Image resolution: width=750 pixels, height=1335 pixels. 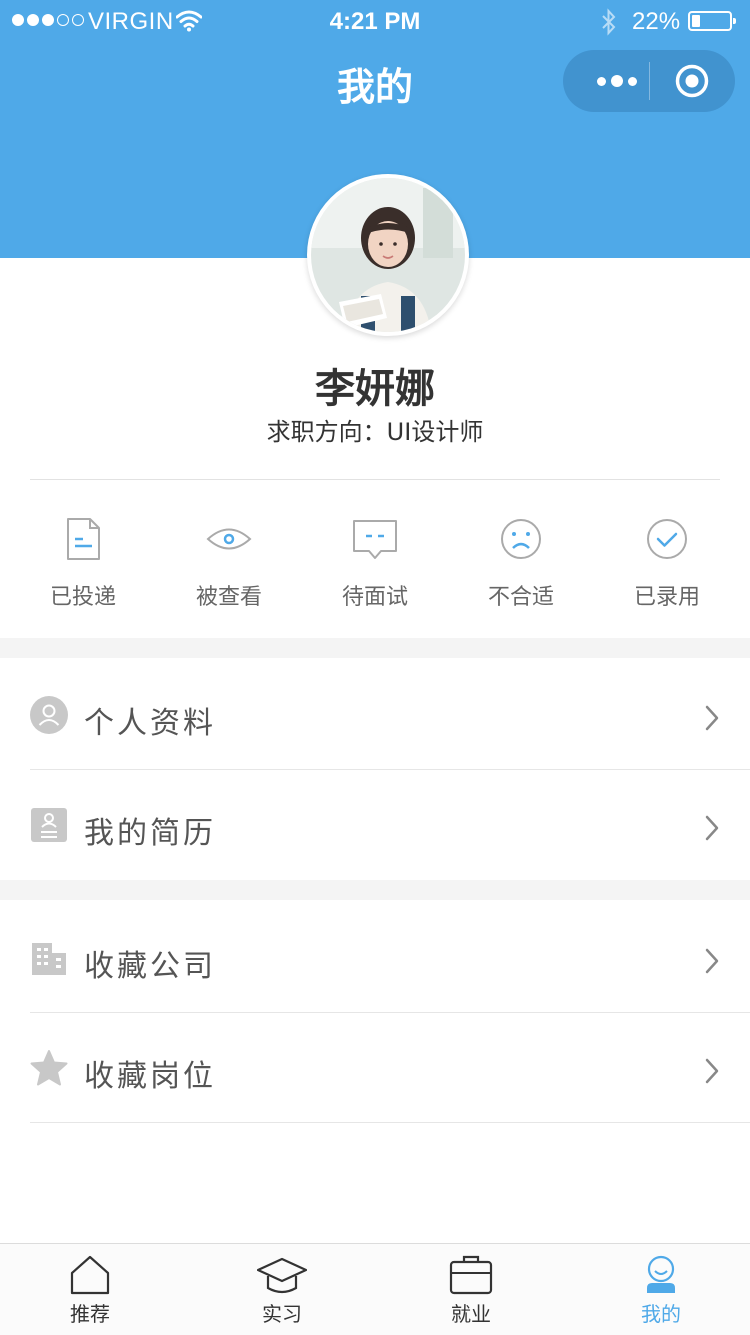 I want to click on miniprogram-capsule, so click(x=649, y=81).